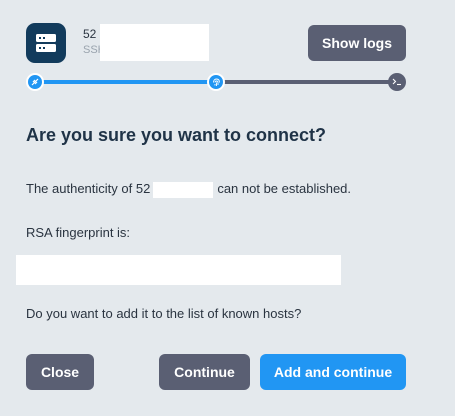  Describe the element at coordinates (60, 372) in the screenshot. I see `close-button: Close` at that location.